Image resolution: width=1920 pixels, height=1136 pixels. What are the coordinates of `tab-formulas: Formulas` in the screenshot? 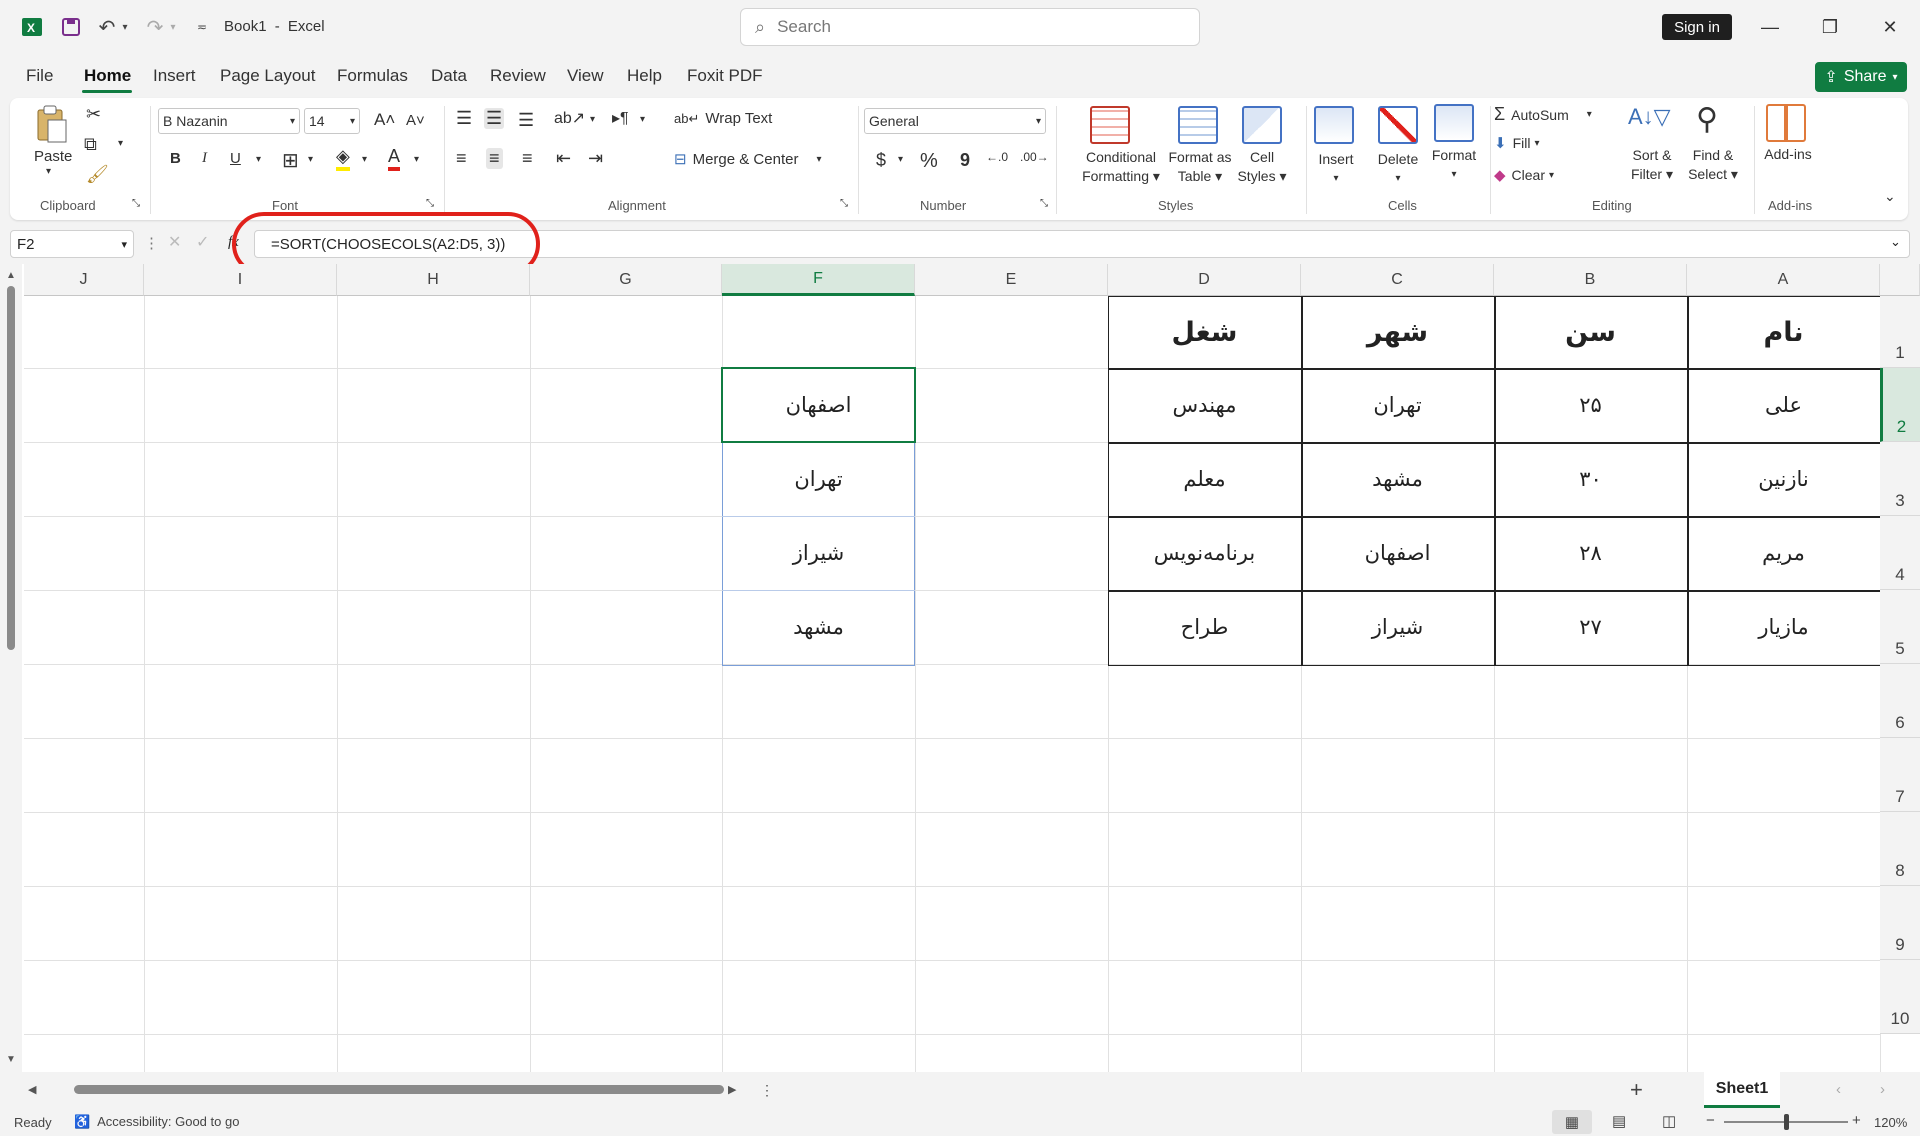 It's located at (372, 76).